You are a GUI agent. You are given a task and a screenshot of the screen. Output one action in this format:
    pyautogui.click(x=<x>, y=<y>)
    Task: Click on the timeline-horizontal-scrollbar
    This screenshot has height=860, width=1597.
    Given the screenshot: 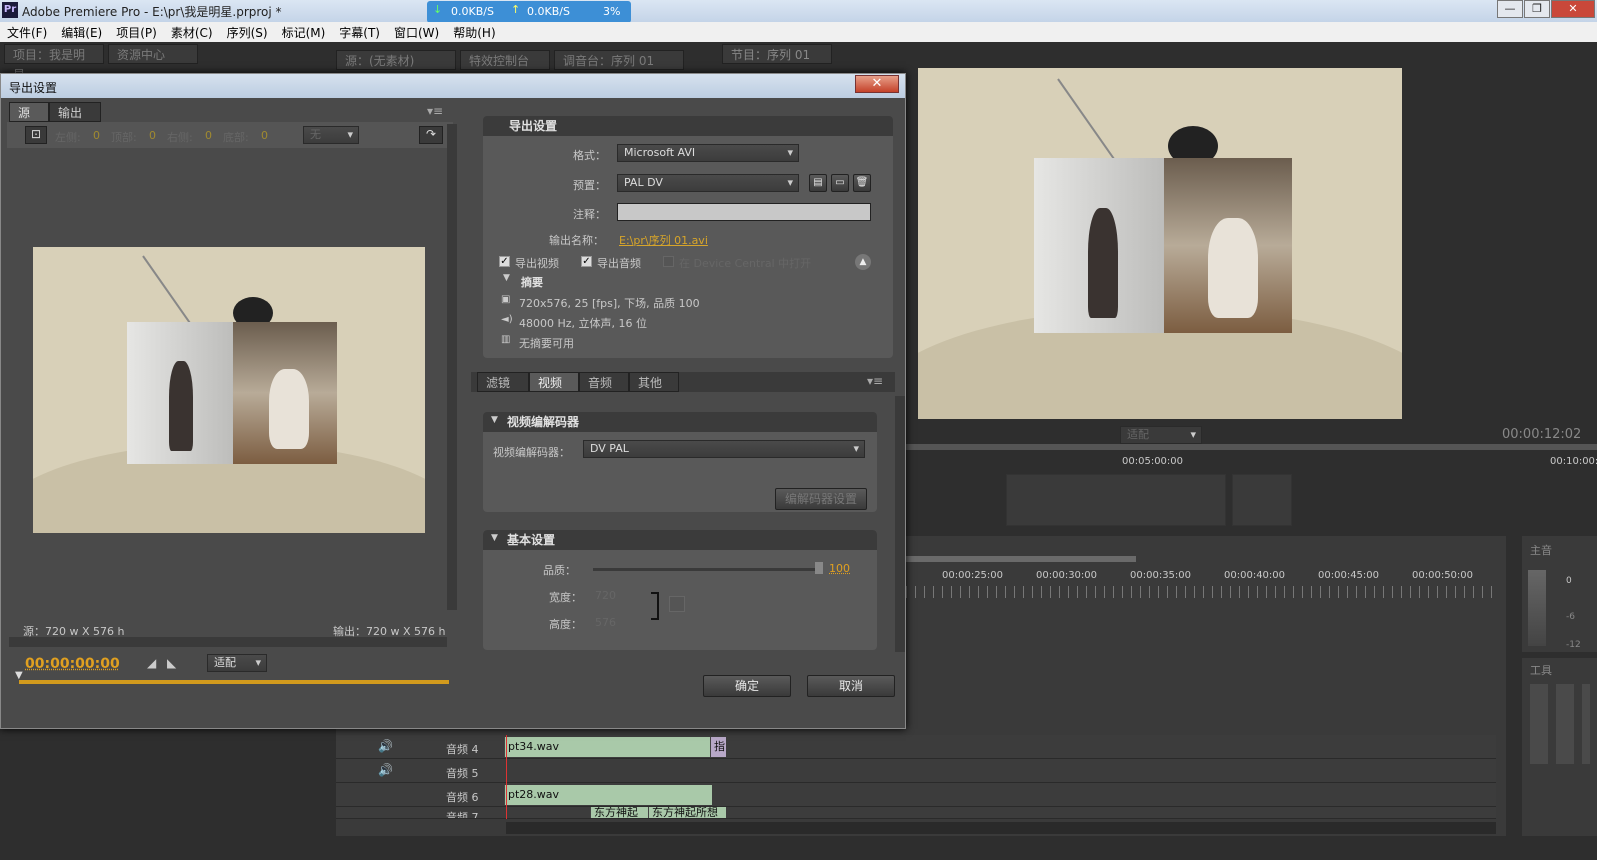 What is the action you would take?
    pyautogui.click(x=1001, y=828)
    